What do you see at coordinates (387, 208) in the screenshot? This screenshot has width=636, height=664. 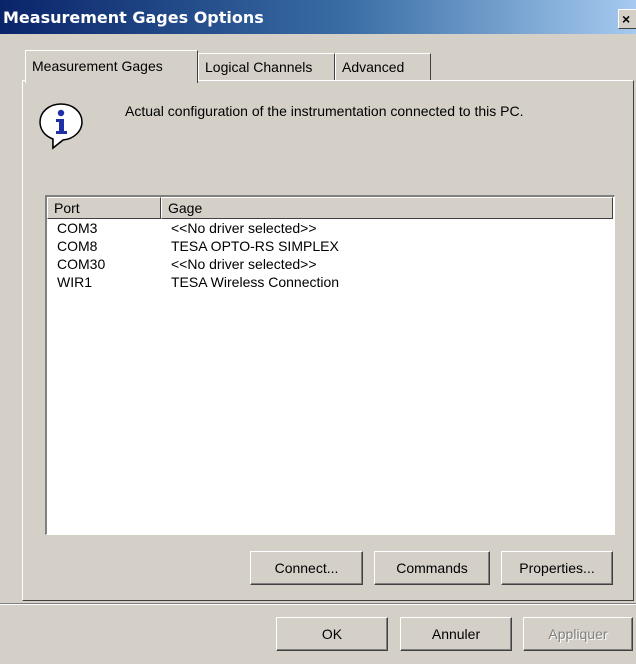 I see `column-header-gage: Gage` at bounding box center [387, 208].